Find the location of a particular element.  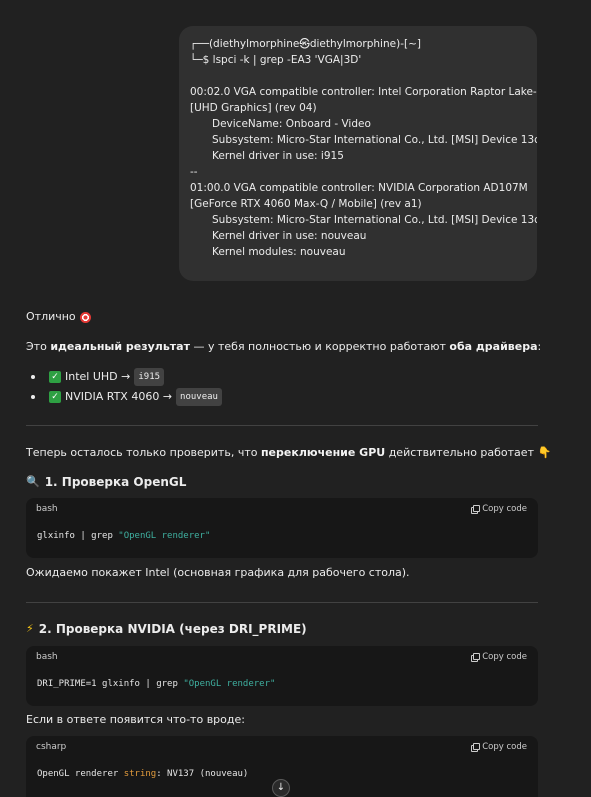

intro-text: Отлично is located at coordinates (51, 316).